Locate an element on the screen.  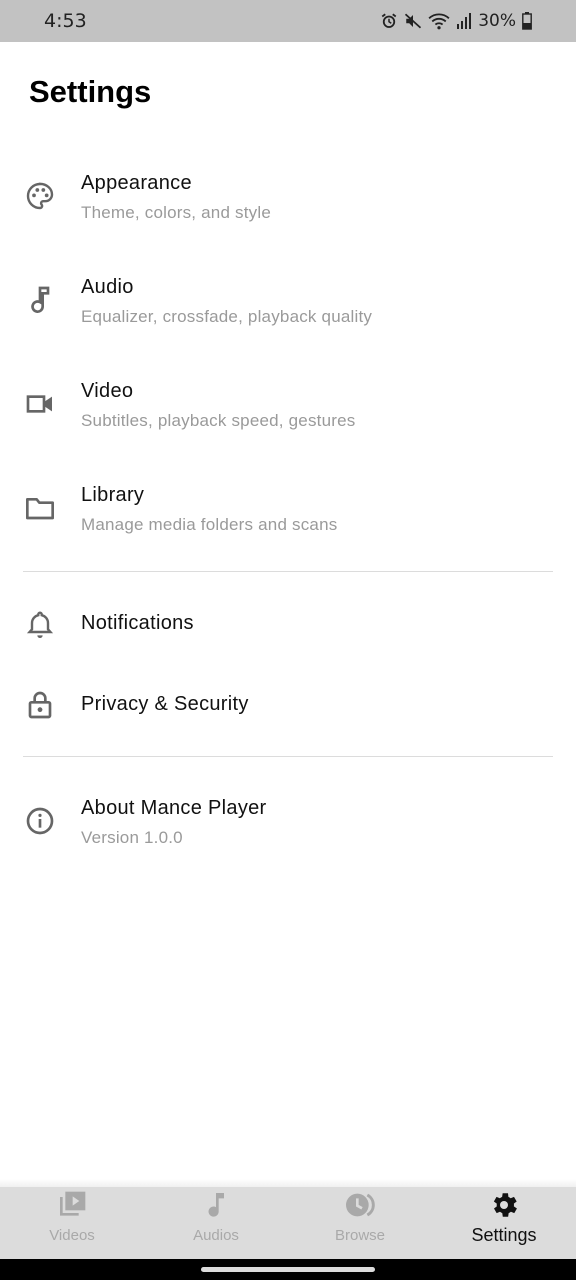
nav-item-videos: Videos is located at coordinates (72, 1223).